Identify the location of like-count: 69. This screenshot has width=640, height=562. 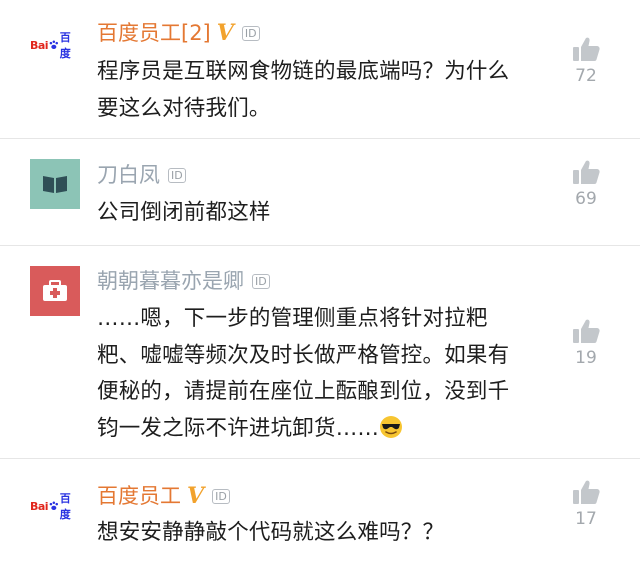
(586, 199).